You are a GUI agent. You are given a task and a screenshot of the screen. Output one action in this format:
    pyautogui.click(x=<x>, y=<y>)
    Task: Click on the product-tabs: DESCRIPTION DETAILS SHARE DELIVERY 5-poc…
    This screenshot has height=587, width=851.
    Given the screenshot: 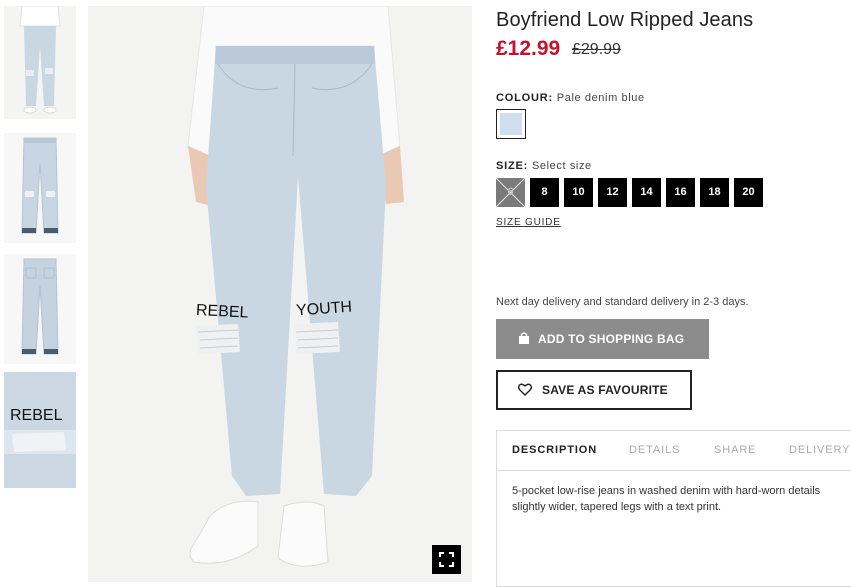 What is the action you would take?
    pyautogui.click(x=673, y=508)
    